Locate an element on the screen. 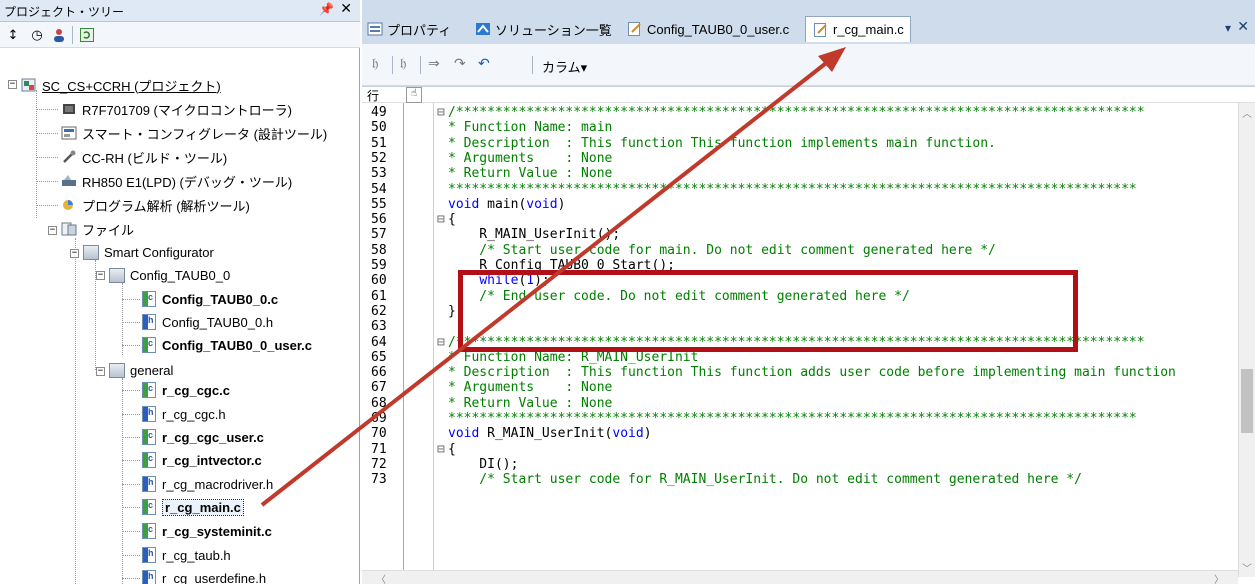 The image size is (1255, 584). line-number: 61 is located at coordinates (379, 296).